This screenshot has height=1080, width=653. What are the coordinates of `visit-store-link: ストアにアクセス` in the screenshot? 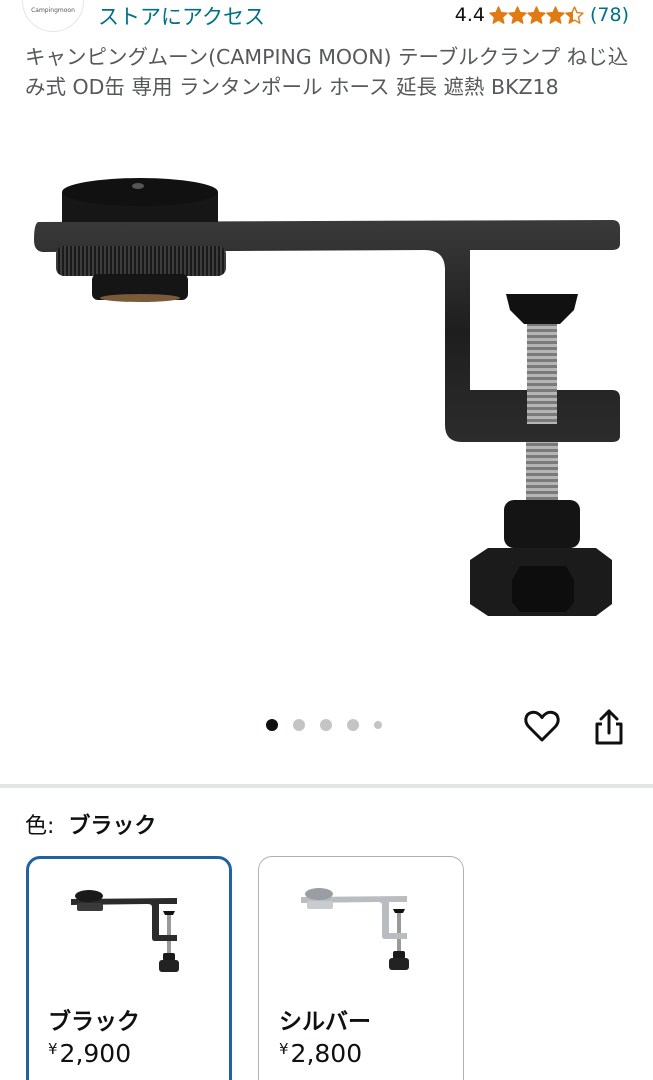 It's located at (181, 16).